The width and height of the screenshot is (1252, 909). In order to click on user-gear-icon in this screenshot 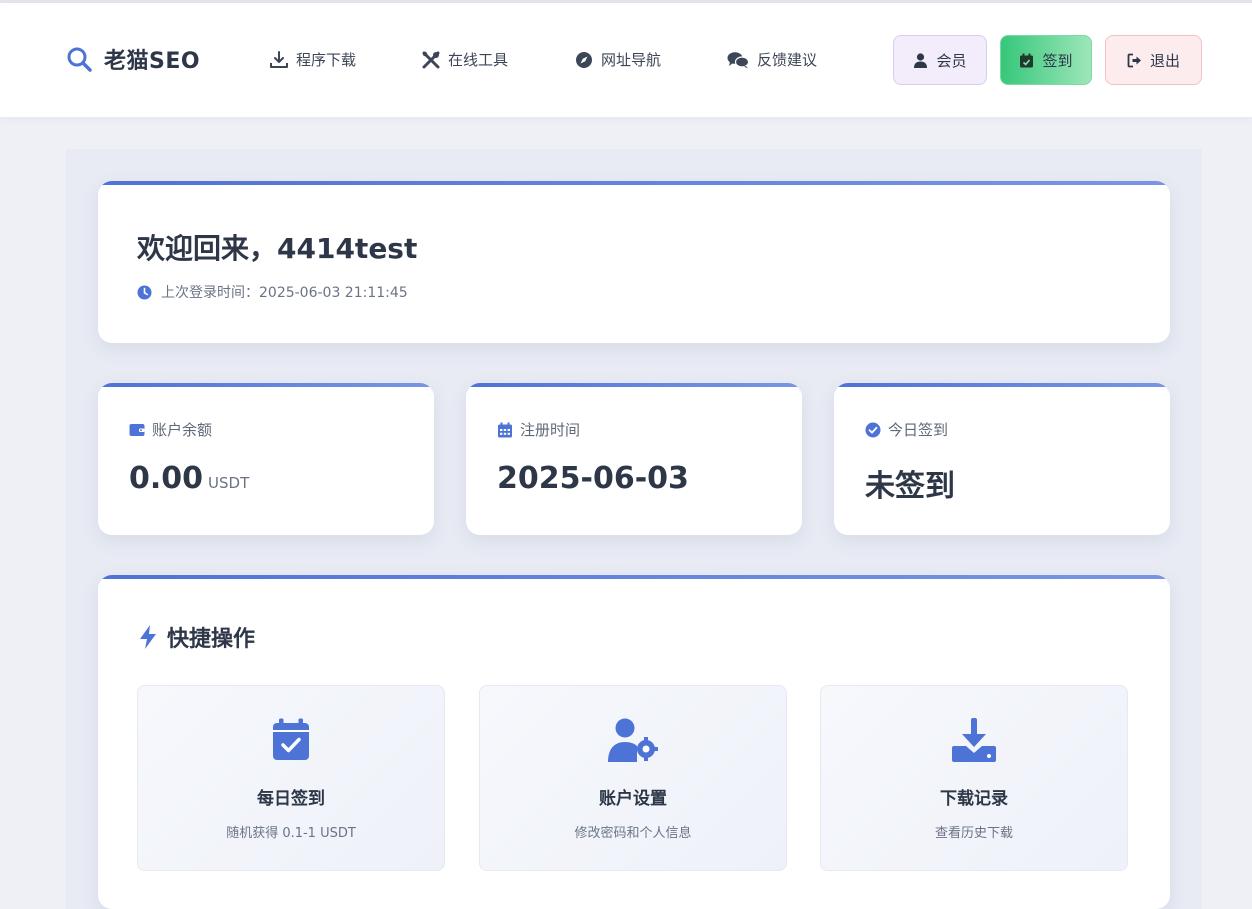, I will do `click(633, 740)`.